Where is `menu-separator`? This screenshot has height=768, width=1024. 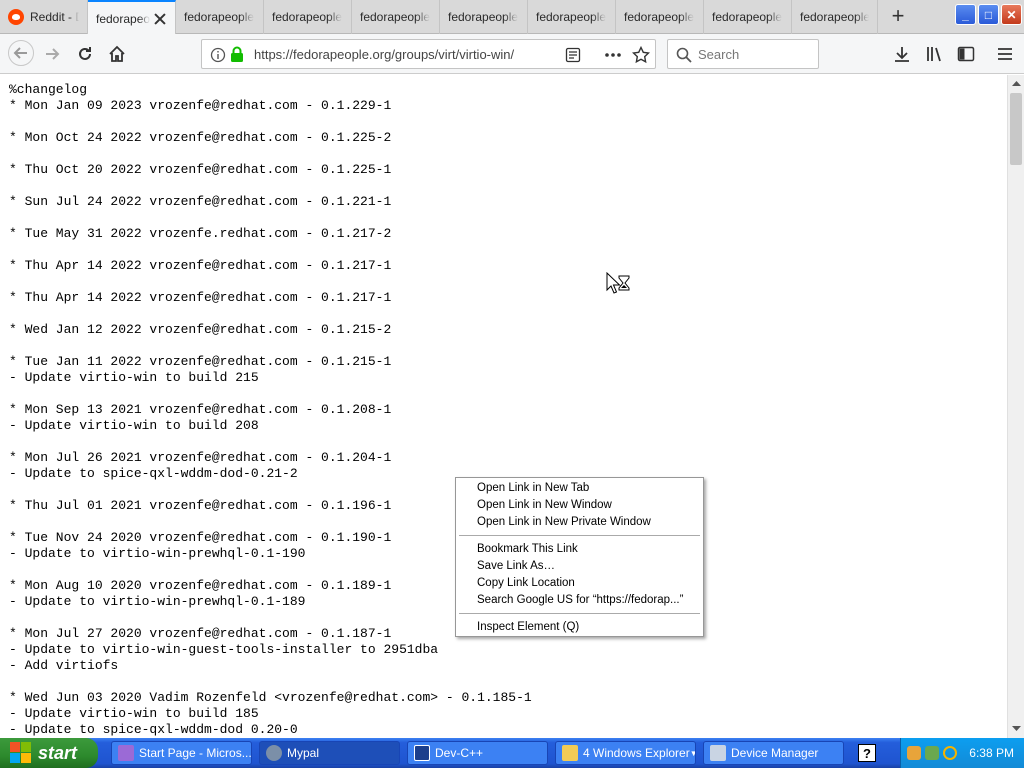 menu-separator is located at coordinates (579, 535).